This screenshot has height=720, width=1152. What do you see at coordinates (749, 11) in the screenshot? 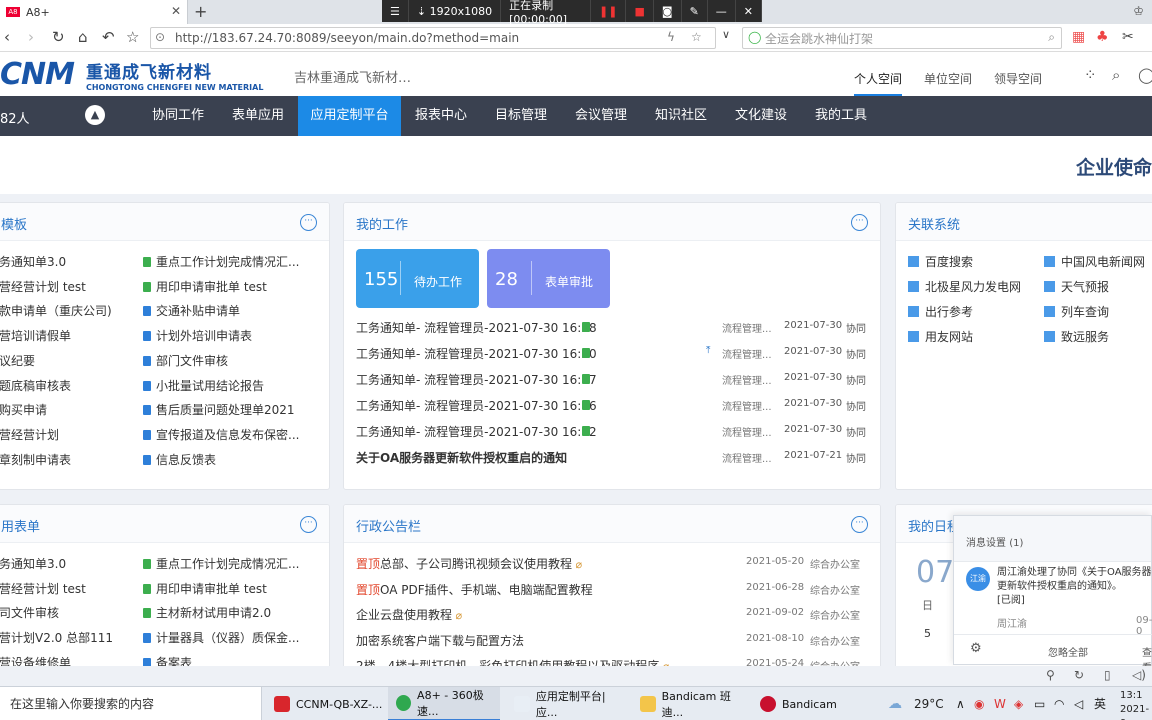
I see `close-recorder-icon: ✕` at bounding box center [749, 11].